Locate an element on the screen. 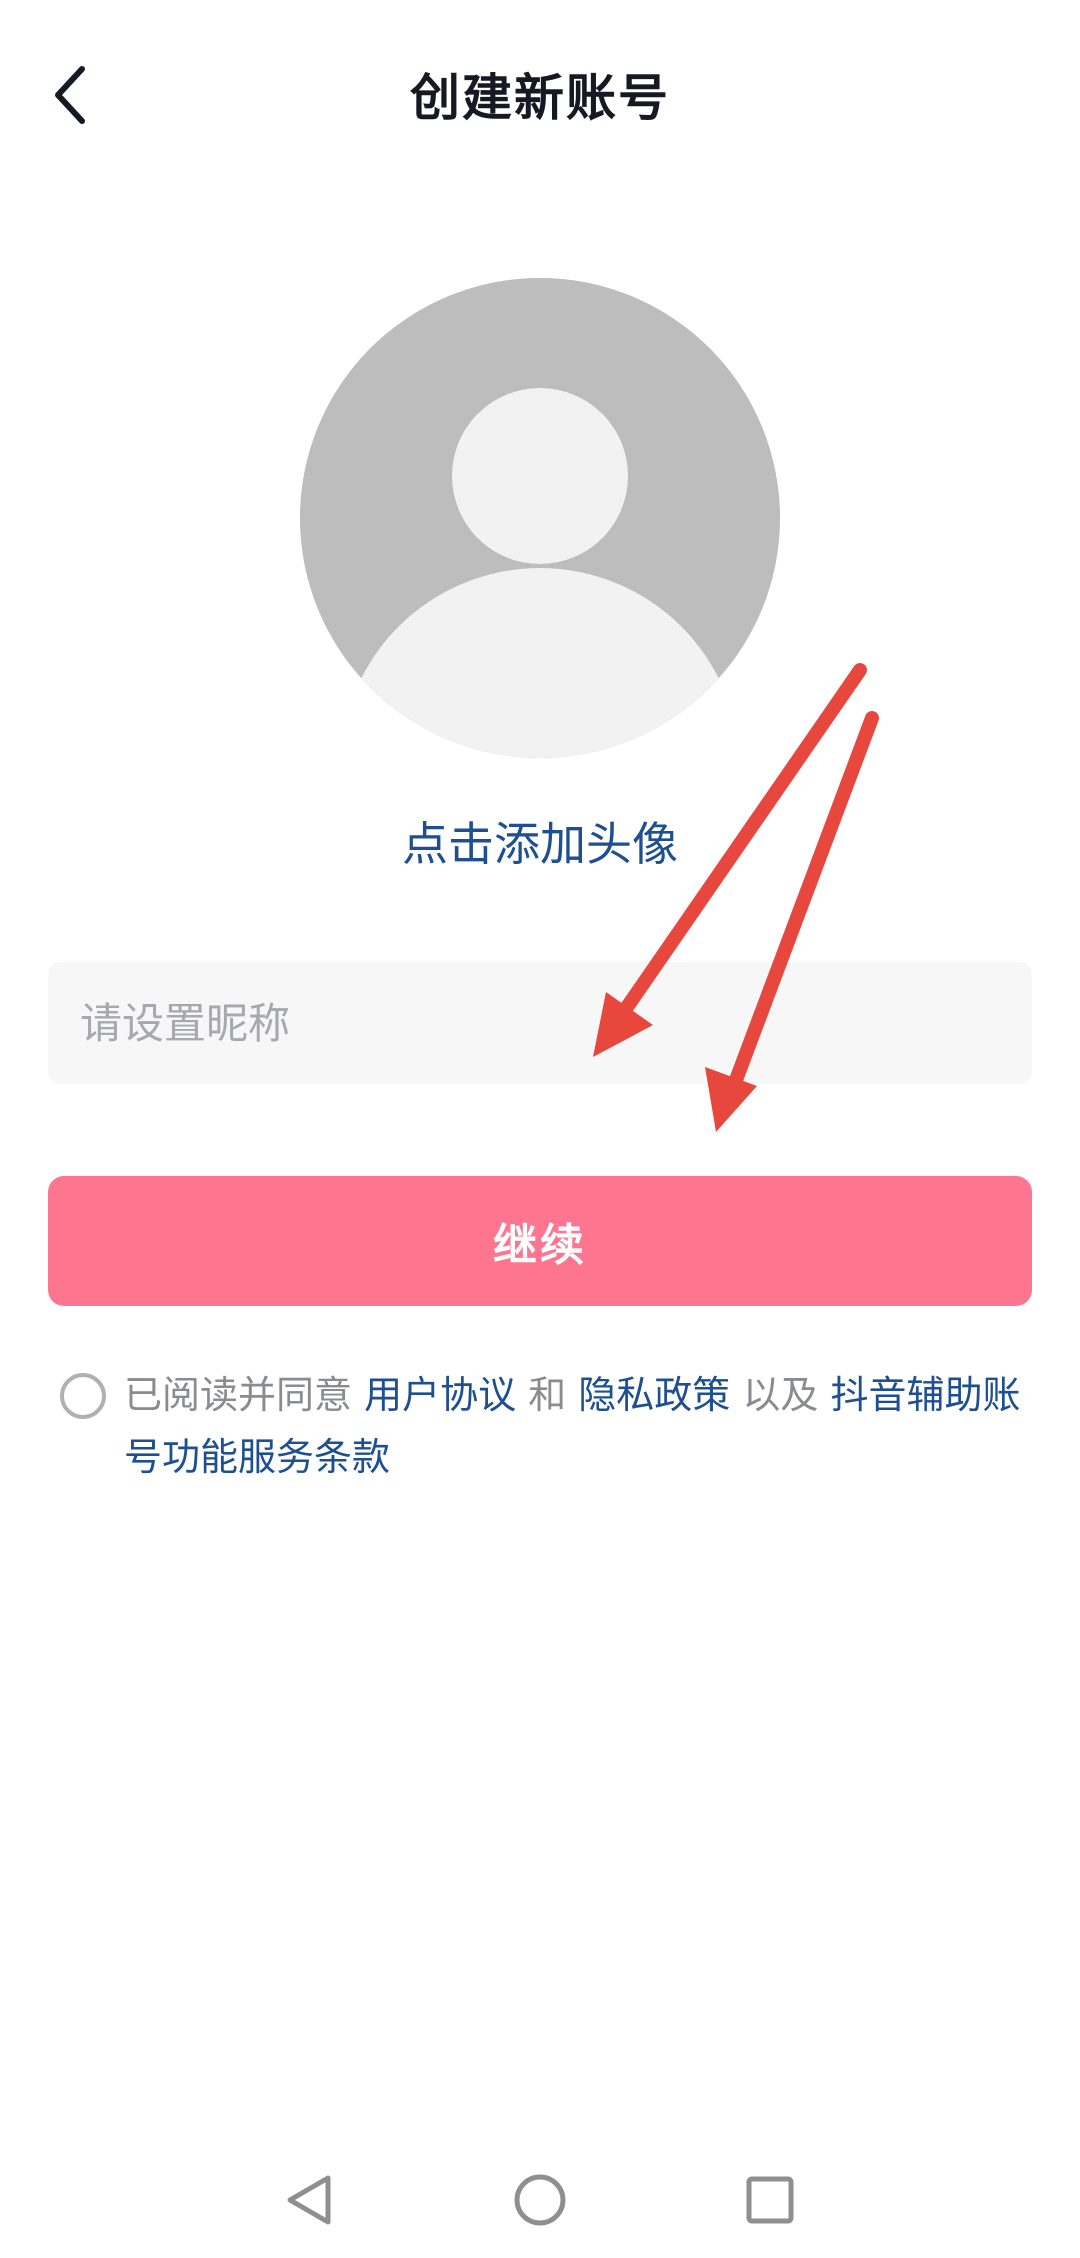  nav-back-button is located at coordinates (310, 2200).